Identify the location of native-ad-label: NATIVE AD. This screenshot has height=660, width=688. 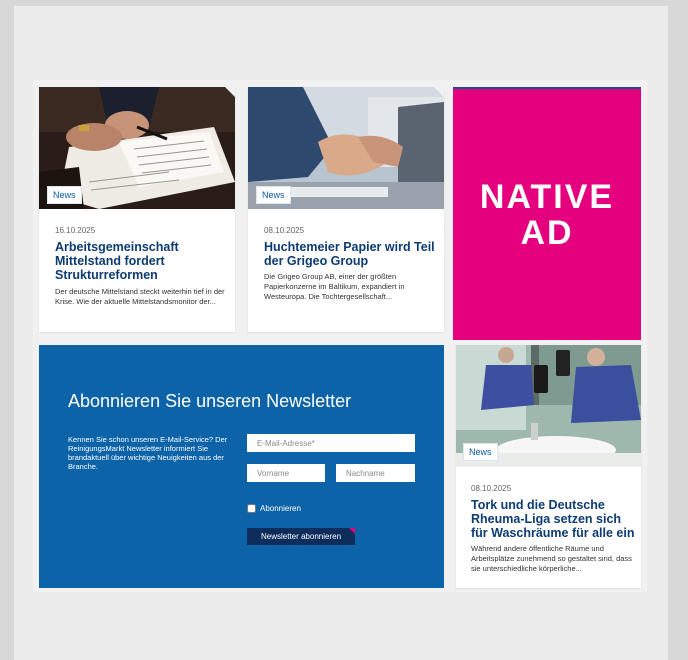
(547, 214).